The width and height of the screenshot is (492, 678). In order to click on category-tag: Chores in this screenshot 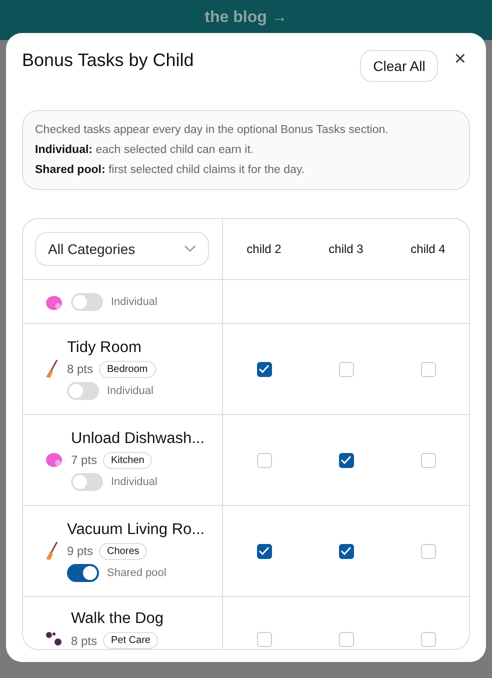, I will do `click(123, 551)`.